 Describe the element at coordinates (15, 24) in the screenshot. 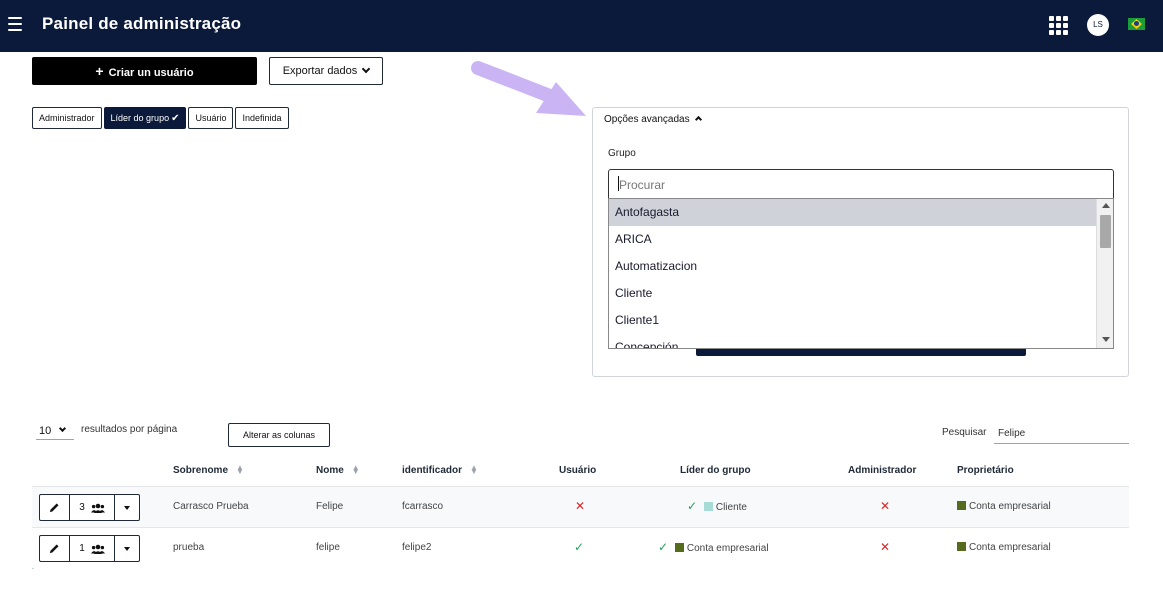

I see `hamburger-icon` at that location.